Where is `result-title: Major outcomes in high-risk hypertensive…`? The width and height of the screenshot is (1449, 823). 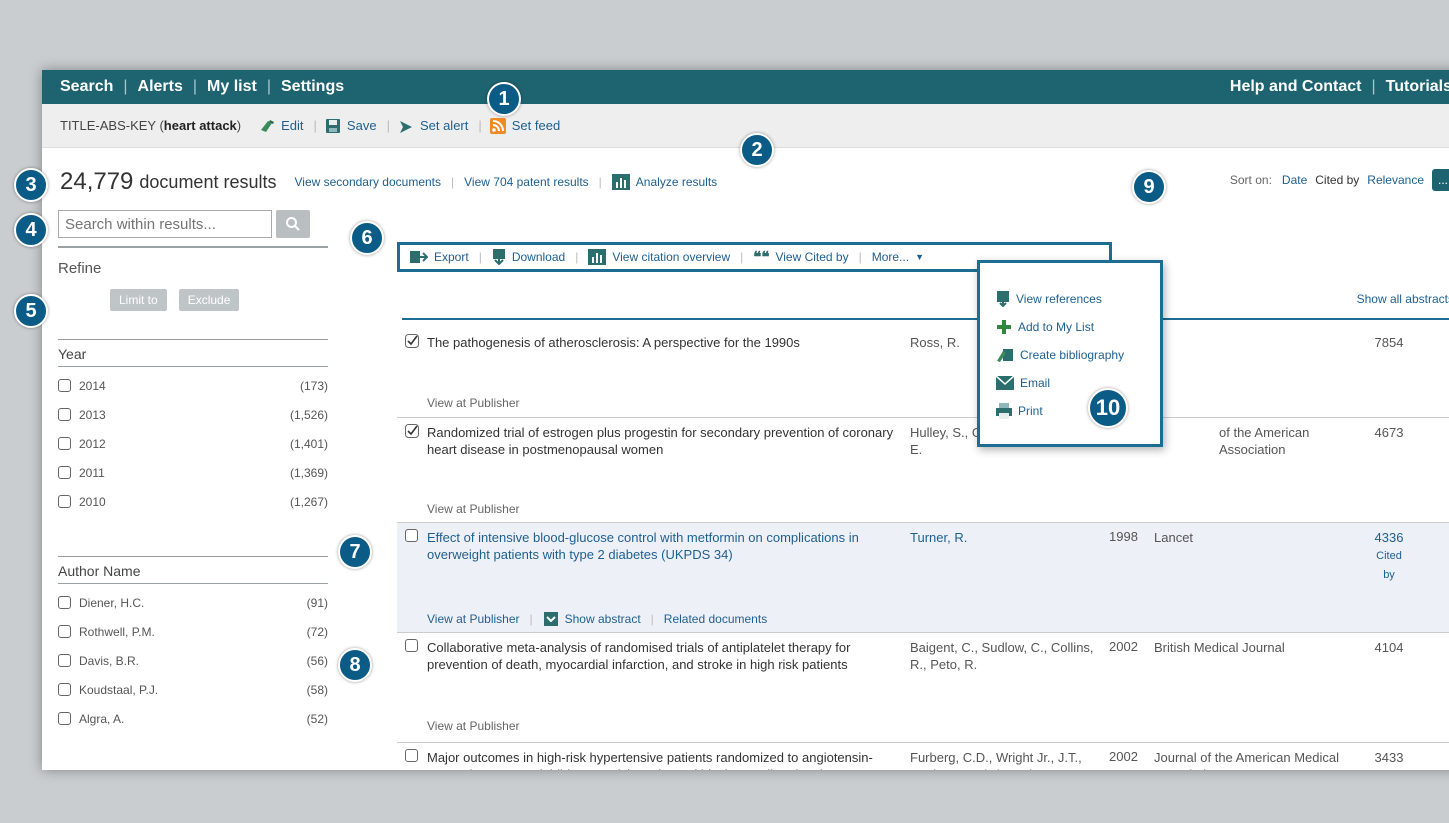 result-title: Major outcomes in high-risk hypertensive… is located at coordinates (664, 759).